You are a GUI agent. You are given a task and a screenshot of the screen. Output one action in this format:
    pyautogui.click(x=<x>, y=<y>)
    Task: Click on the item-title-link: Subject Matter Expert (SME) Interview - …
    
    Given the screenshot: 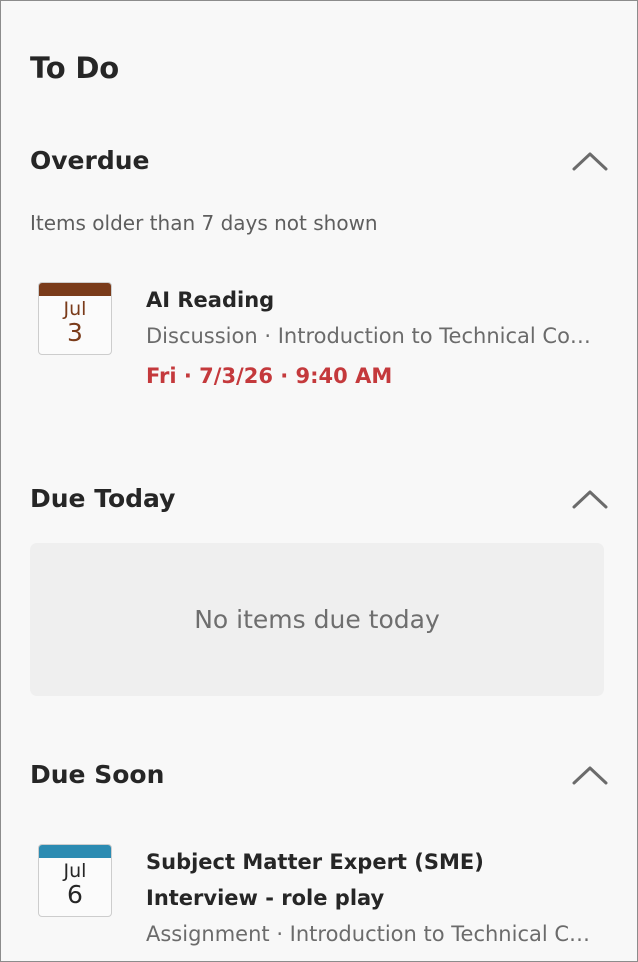 What is the action you would take?
    pyautogui.click(x=374, y=880)
    